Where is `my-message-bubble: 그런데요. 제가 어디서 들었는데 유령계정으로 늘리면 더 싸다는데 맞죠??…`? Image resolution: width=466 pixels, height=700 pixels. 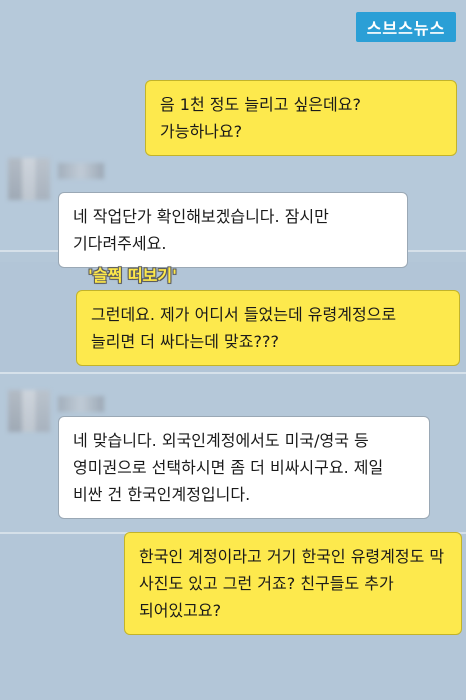 my-message-bubble: 그런데요. 제가 어디서 들었는데 유령계정으로 늘리면 더 싸다는데 맞죠??… is located at coordinates (268, 328).